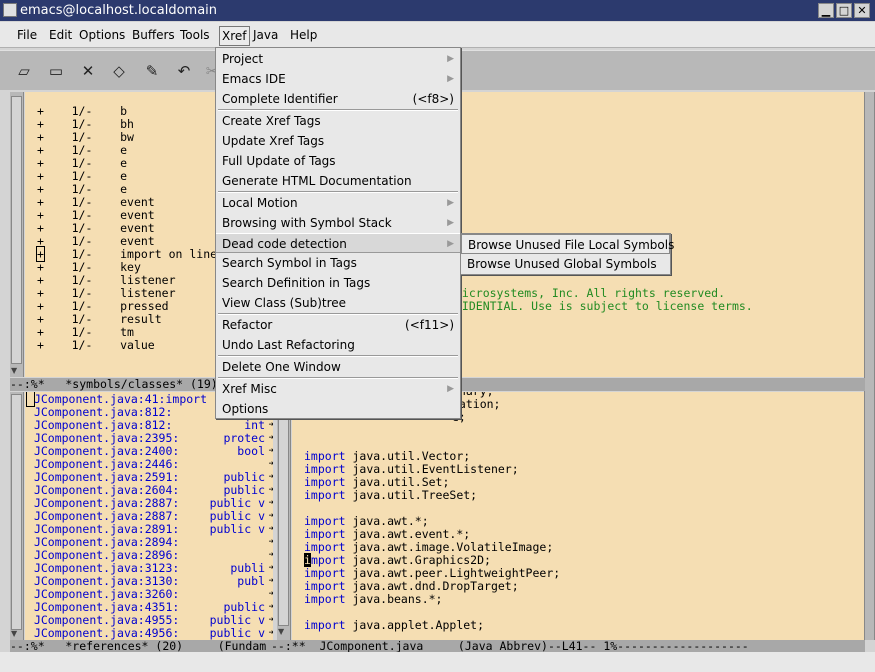 This screenshot has width=875, height=672. I want to click on menu-item-project: Project ▶, so click(338, 59).